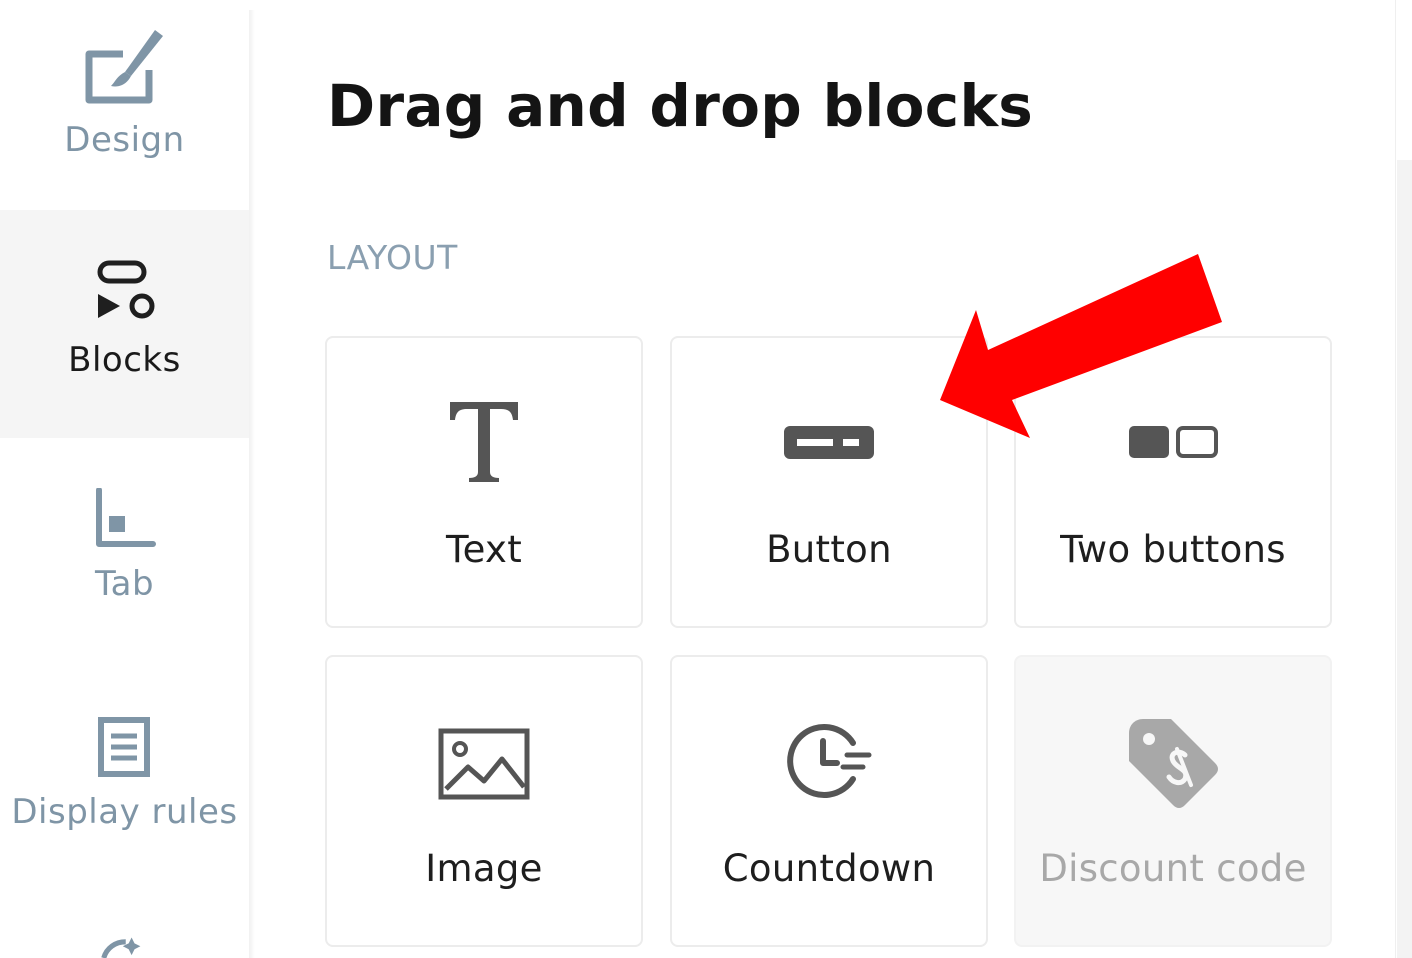 This screenshot has height=958, width=1412. What do you see at coordinates (123, 747) in the screenshot?
I see `document-list-icon` at bounding box center [123, 747].